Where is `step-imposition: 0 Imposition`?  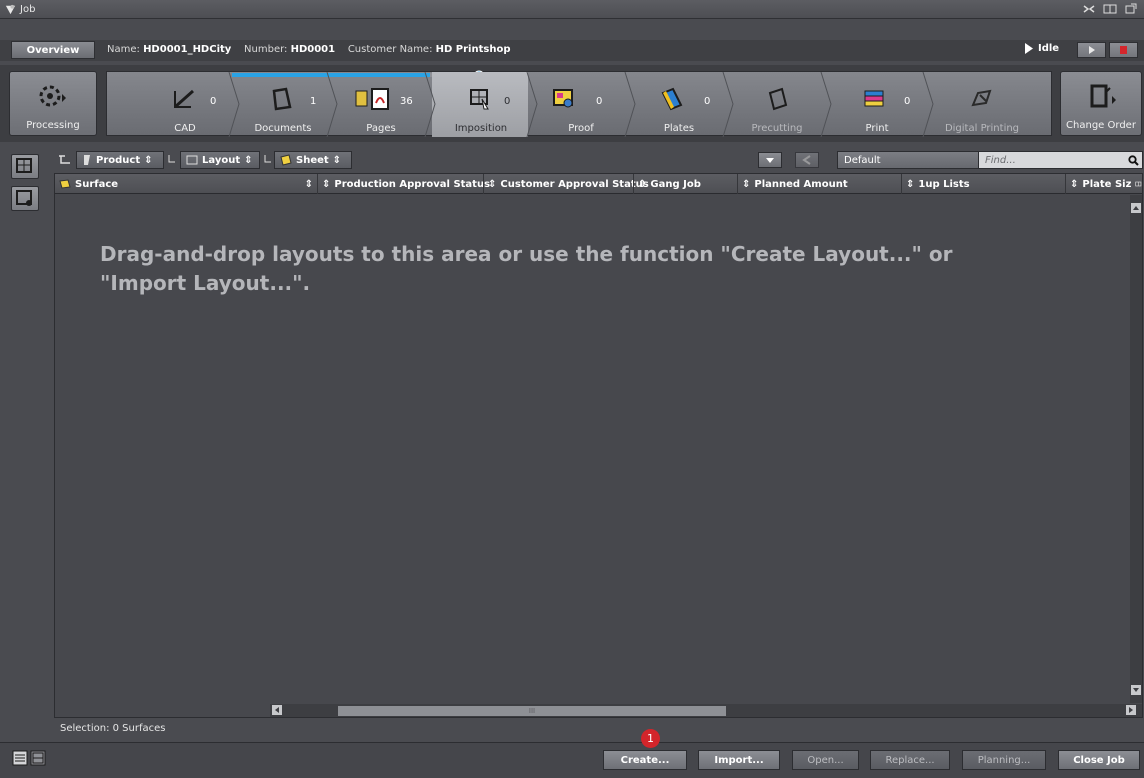 step-imposition: 0 Imposition is located at coordinates (481, 104).